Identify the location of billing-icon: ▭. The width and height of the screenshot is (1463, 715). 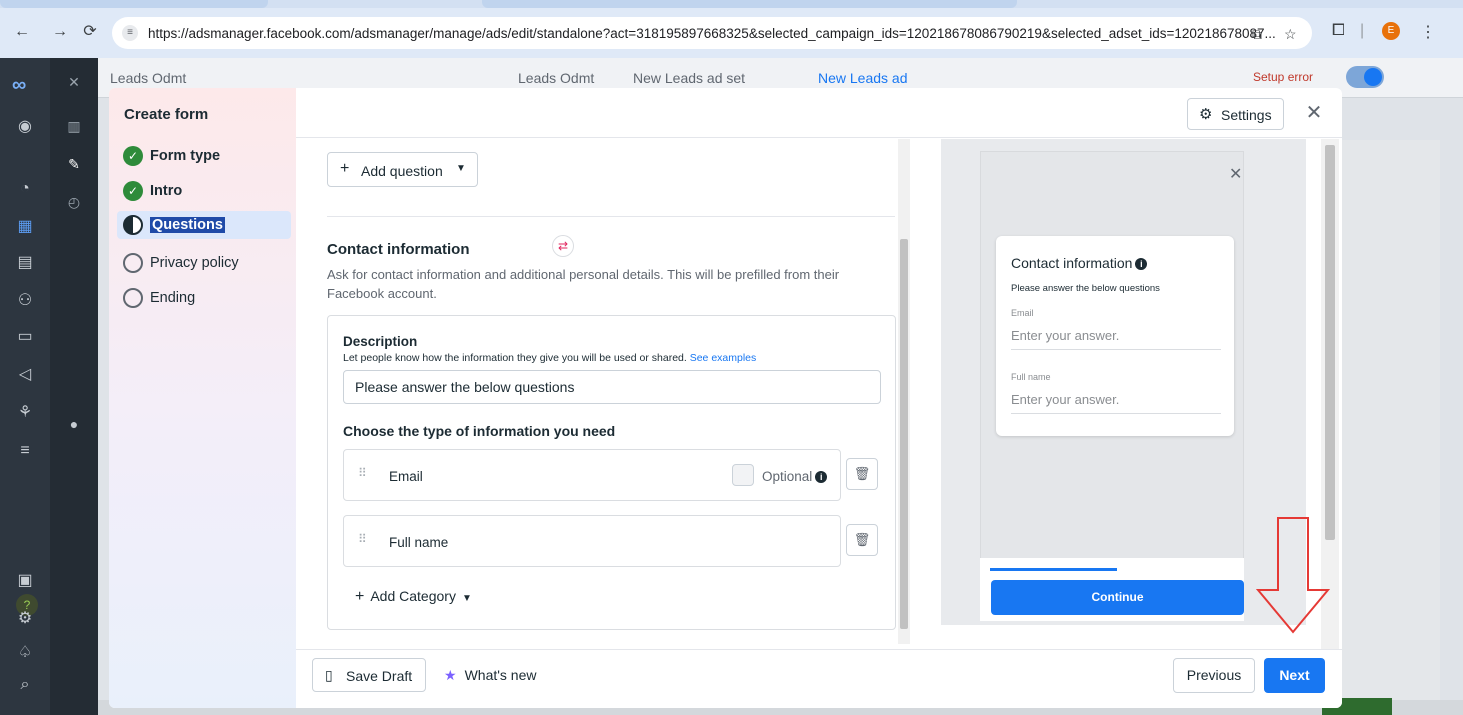
(25, 337).